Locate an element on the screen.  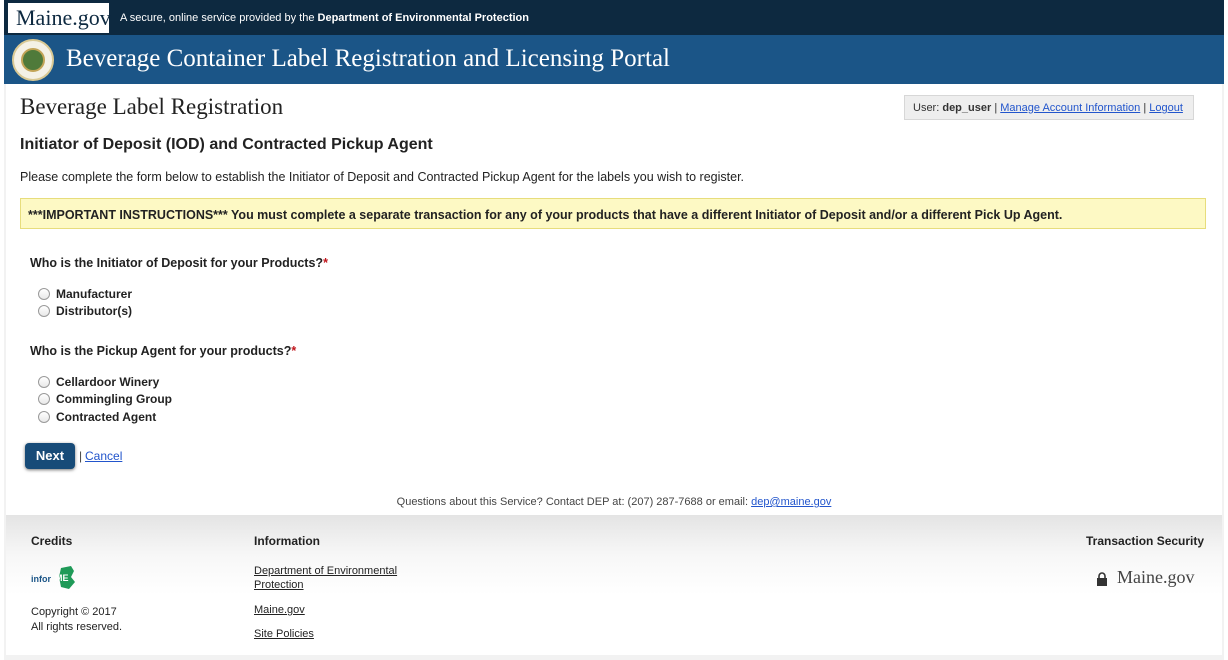
cancel-link: Cancel is located at coordinates (103, 456).